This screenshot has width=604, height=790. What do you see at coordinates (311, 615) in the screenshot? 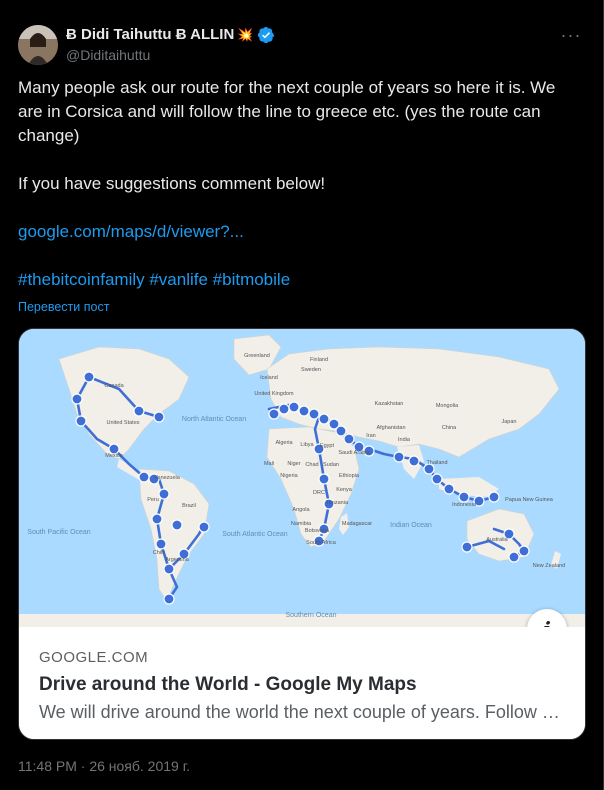
I see `map-label-southern: Southern Ocean` at bounding box center [311, 615].